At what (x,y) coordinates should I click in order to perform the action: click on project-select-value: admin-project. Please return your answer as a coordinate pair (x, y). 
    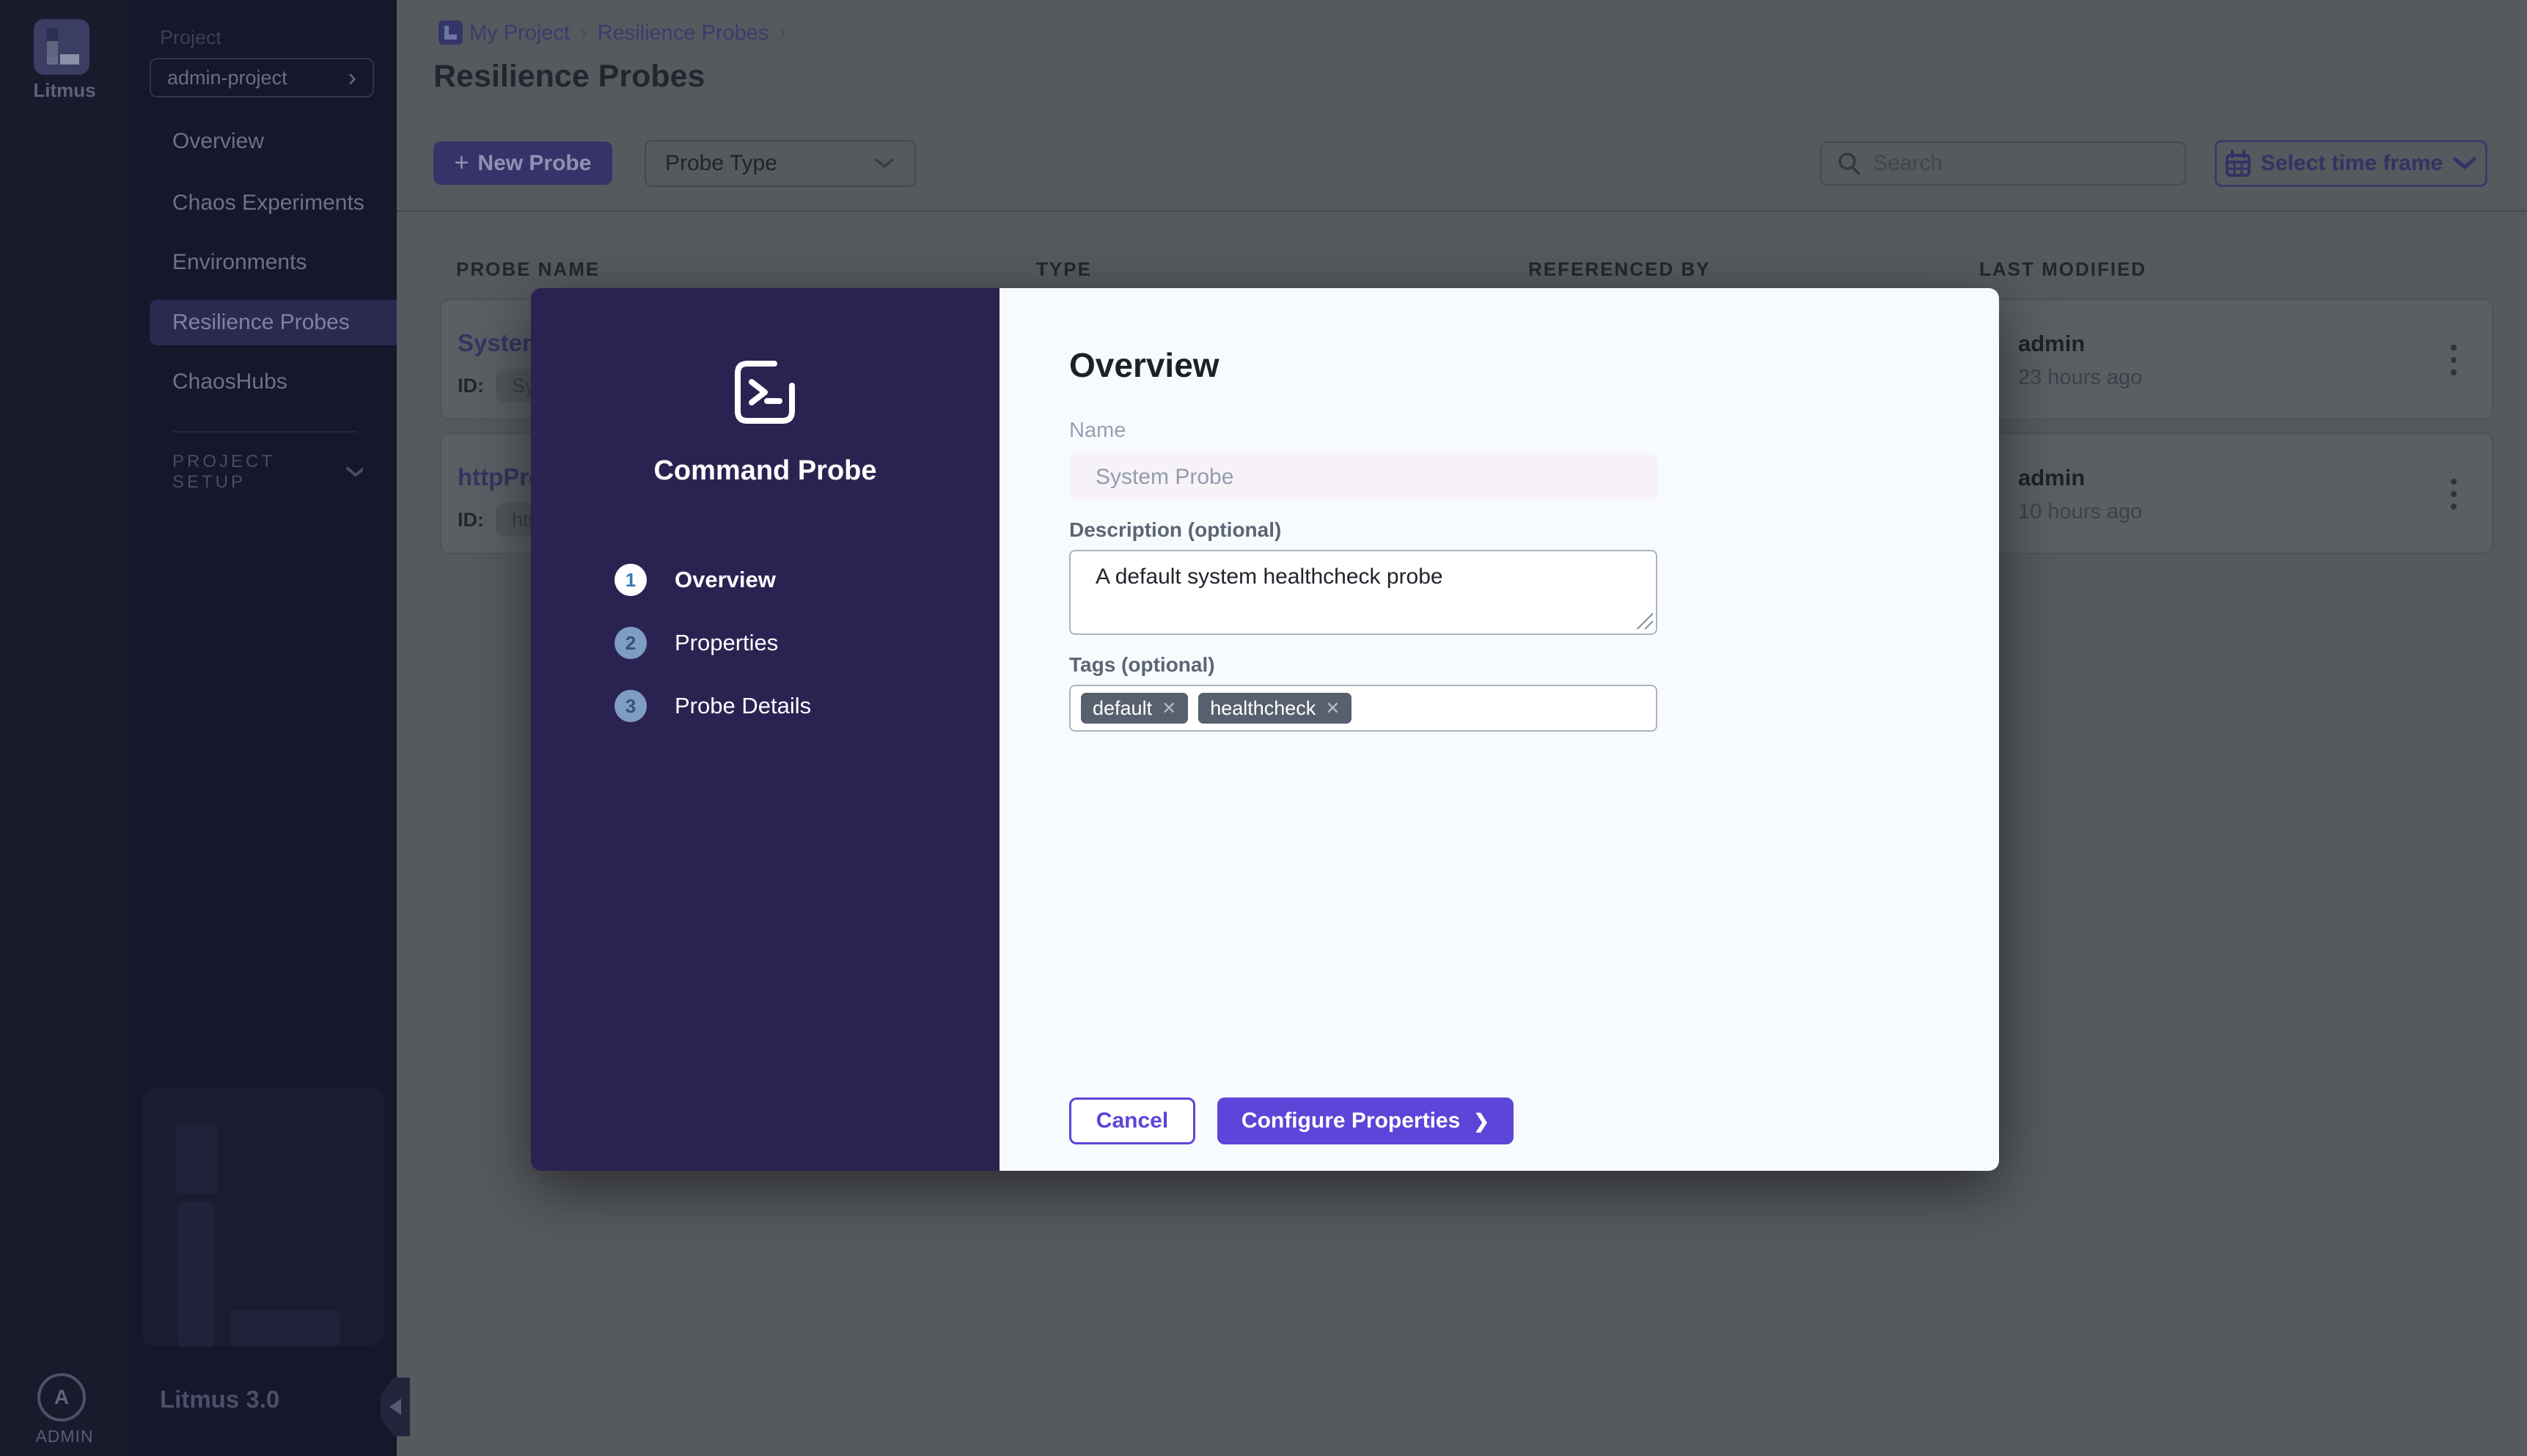
    Looking at the image, I should click on (227, 77).